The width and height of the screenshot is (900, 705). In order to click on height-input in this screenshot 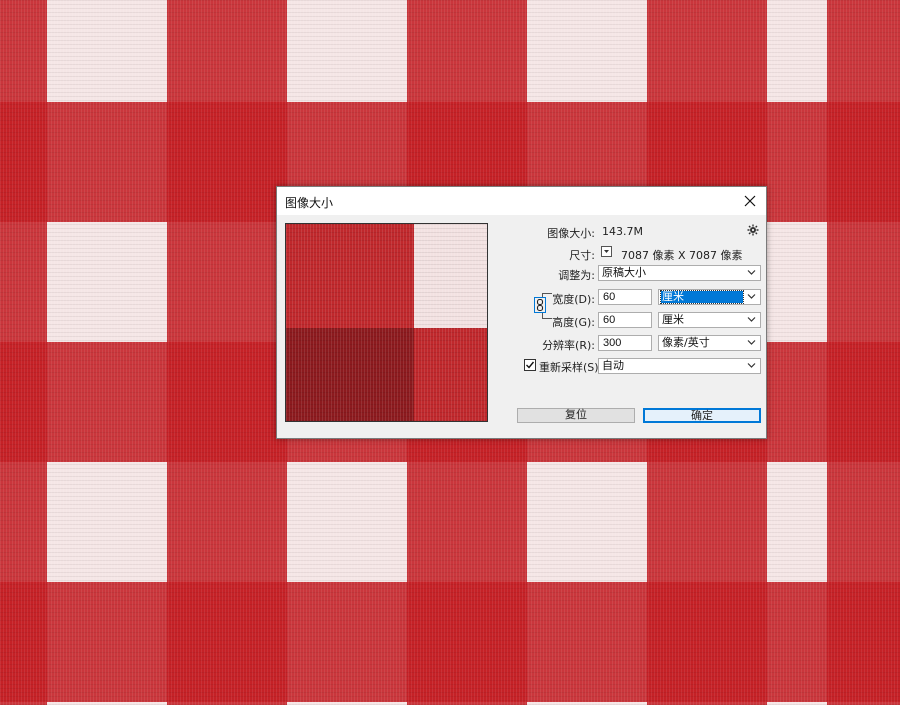, I will do `click(625, 320)`.